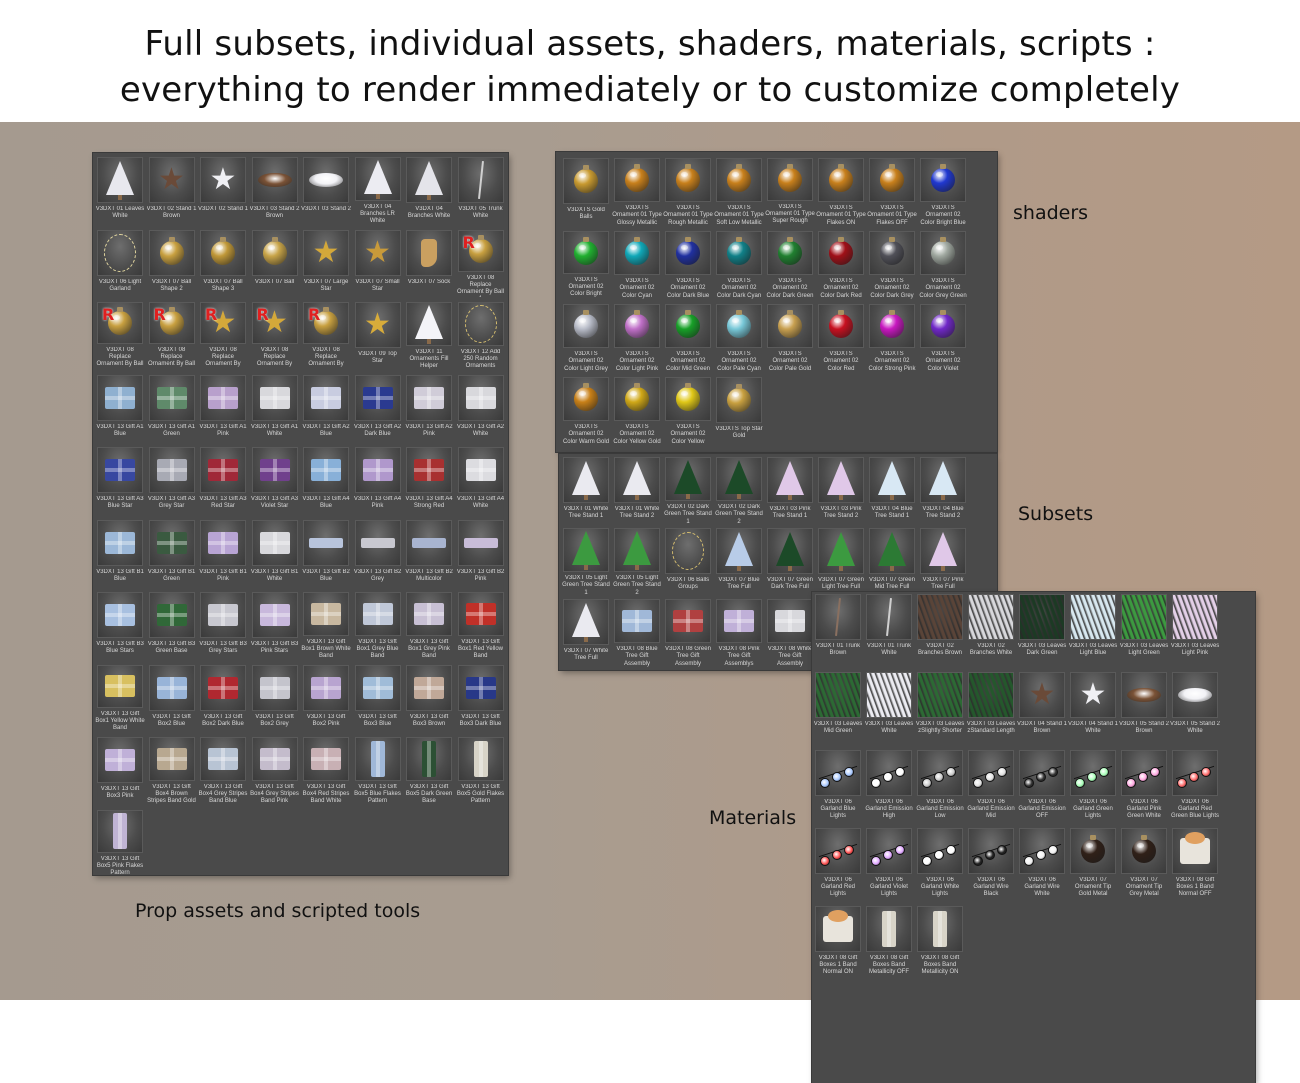 This screenshot has height=1083, width=1300. I want to click on asset-tile: V3DXT 02 Dark Green Tree Stand 2, so click(739, 491).